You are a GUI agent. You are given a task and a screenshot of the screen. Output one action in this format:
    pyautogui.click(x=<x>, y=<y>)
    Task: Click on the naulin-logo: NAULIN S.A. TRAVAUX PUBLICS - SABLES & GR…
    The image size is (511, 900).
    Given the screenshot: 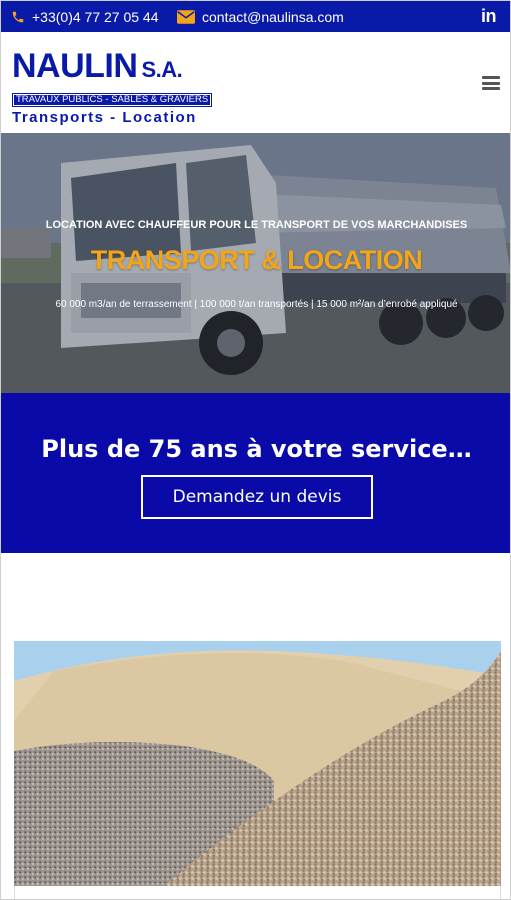 What is the action you would take?
    pyautogui.click(x=114, y=87)
    